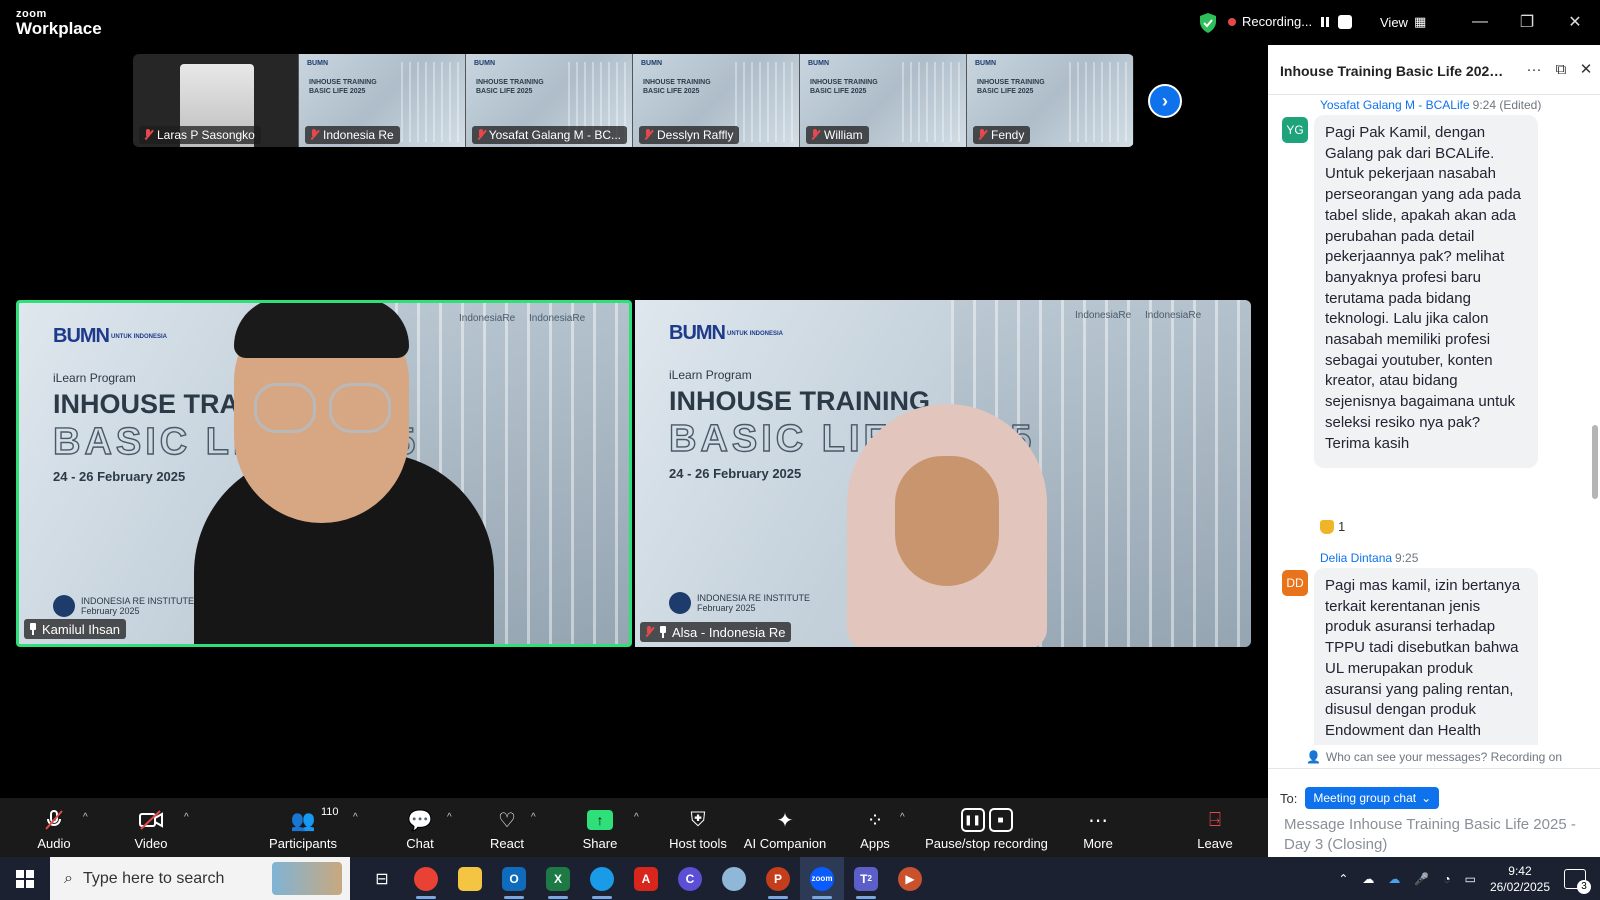 Image resolution: width=1600 pixels, height=900 pixels. What do you see at coordinates (1446, 879) in the screenshot?
I see `wifi-icon: ◔` at bounding box center [1446, 879].